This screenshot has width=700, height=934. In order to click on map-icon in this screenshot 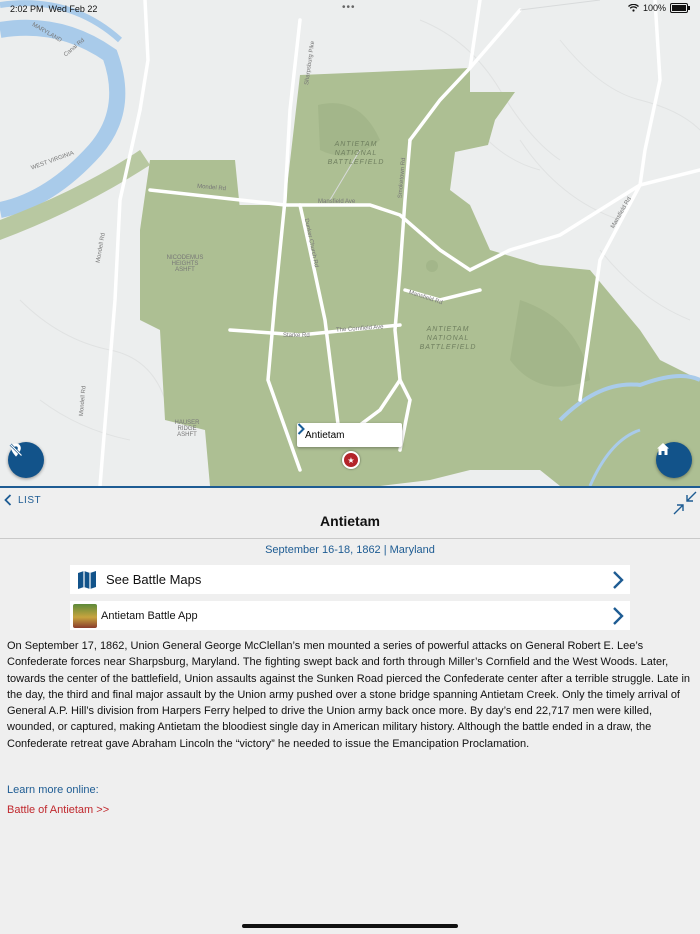, I will do `click(87, 579)`.